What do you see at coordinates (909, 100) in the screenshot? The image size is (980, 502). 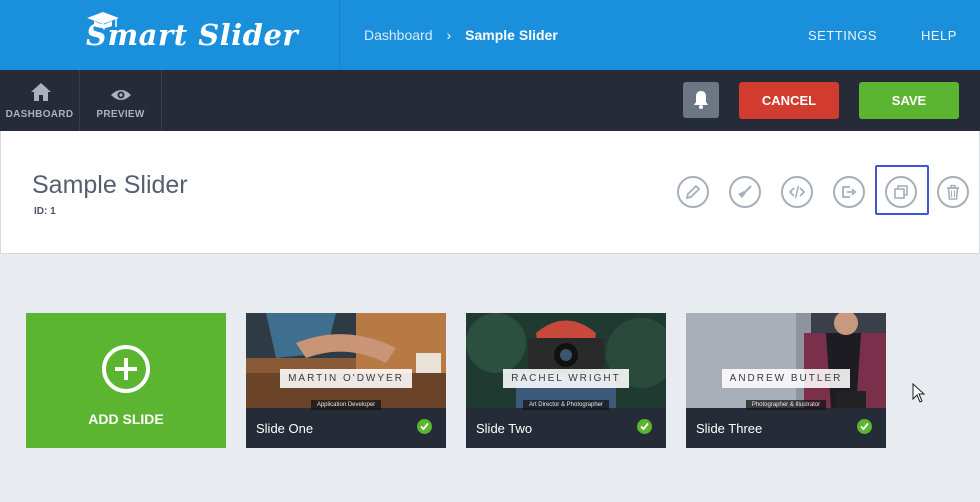 I see `save-button: SAVE` at bounding box center [909, 100].